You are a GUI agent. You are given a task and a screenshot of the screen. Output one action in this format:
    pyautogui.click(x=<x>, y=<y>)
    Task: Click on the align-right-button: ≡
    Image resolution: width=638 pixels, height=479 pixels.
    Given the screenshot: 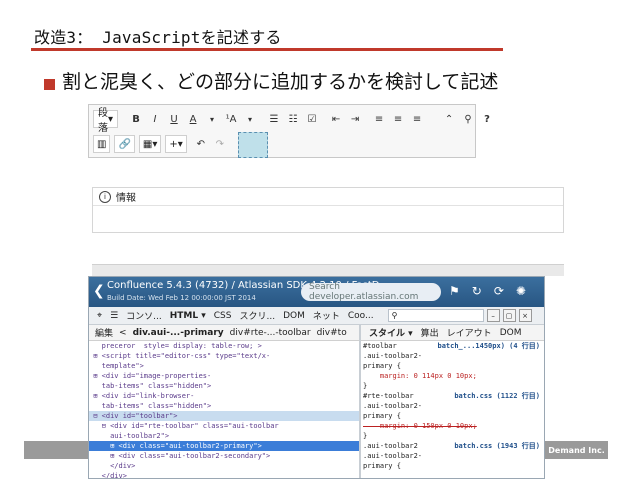 What is the action you would take?
    pyautogui.click(x=417, y=119)
    